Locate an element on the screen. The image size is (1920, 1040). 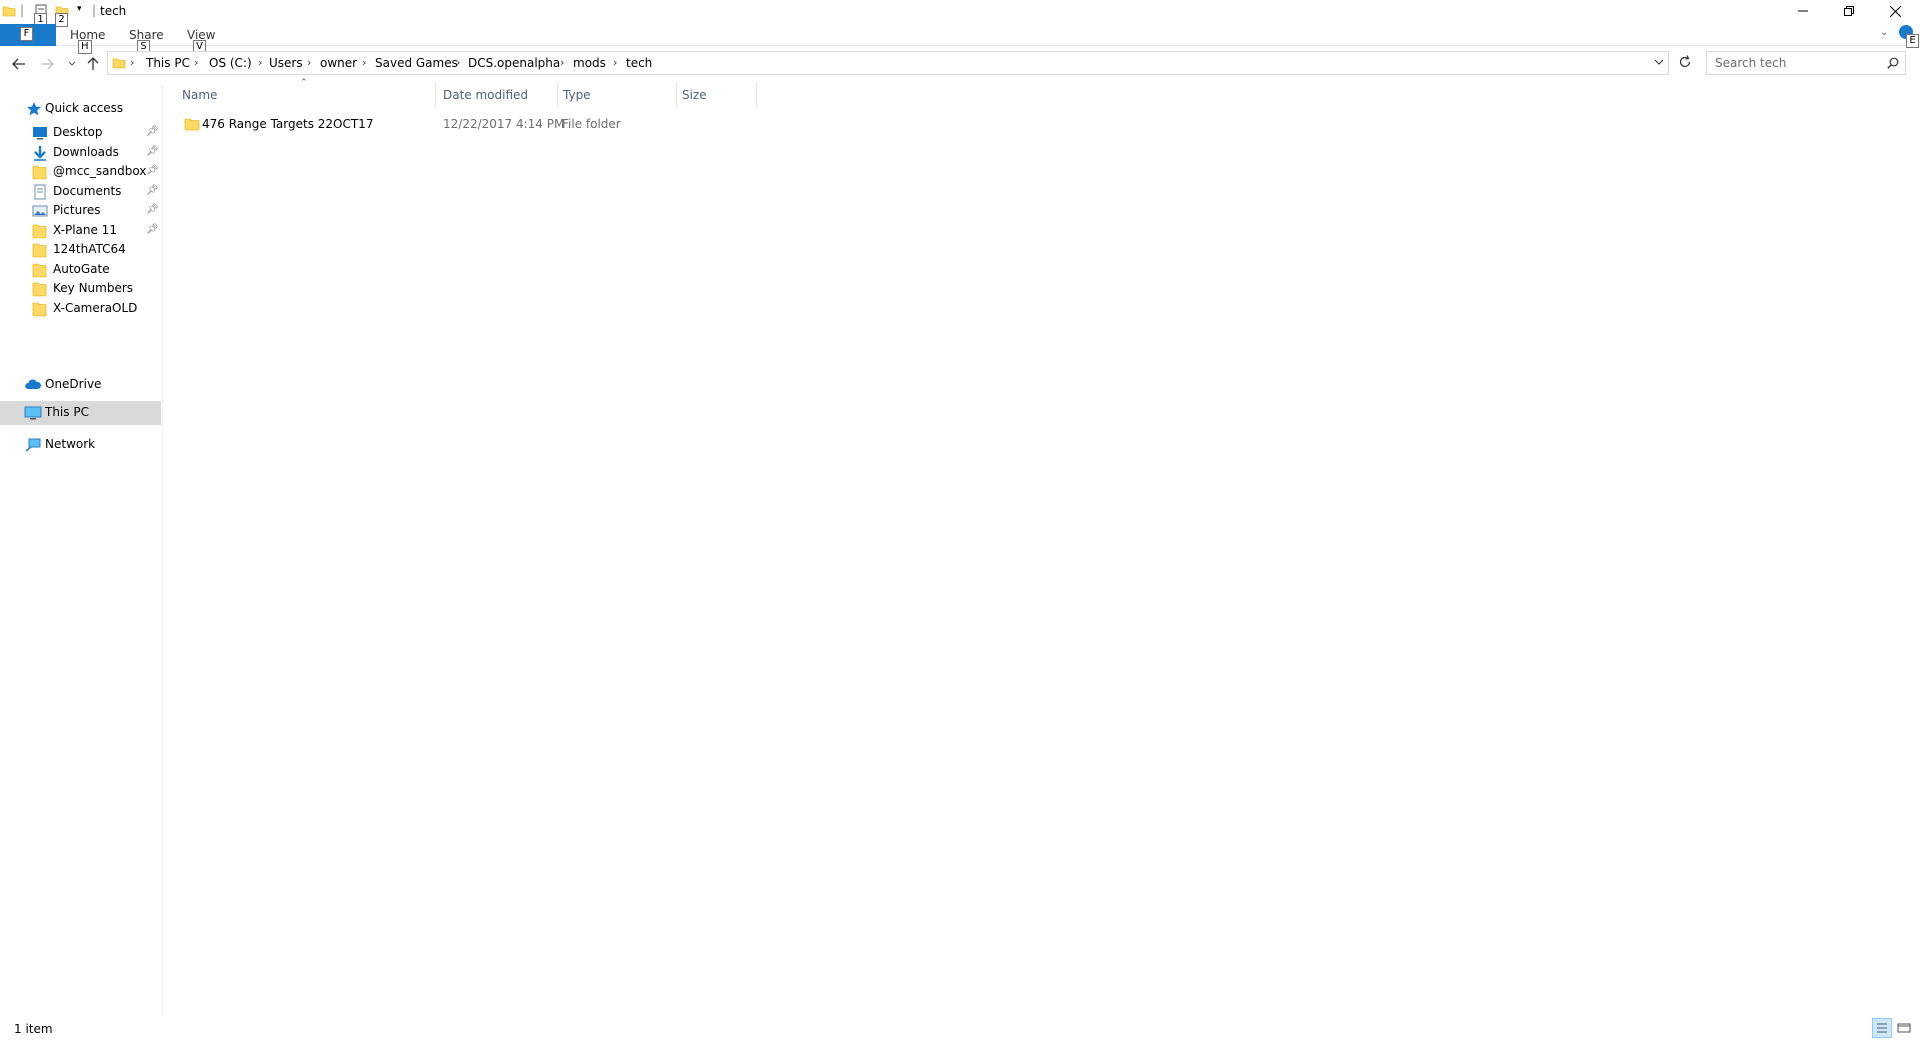
nav-label: @mcc_sandbox is located at coordinates (100, 171).